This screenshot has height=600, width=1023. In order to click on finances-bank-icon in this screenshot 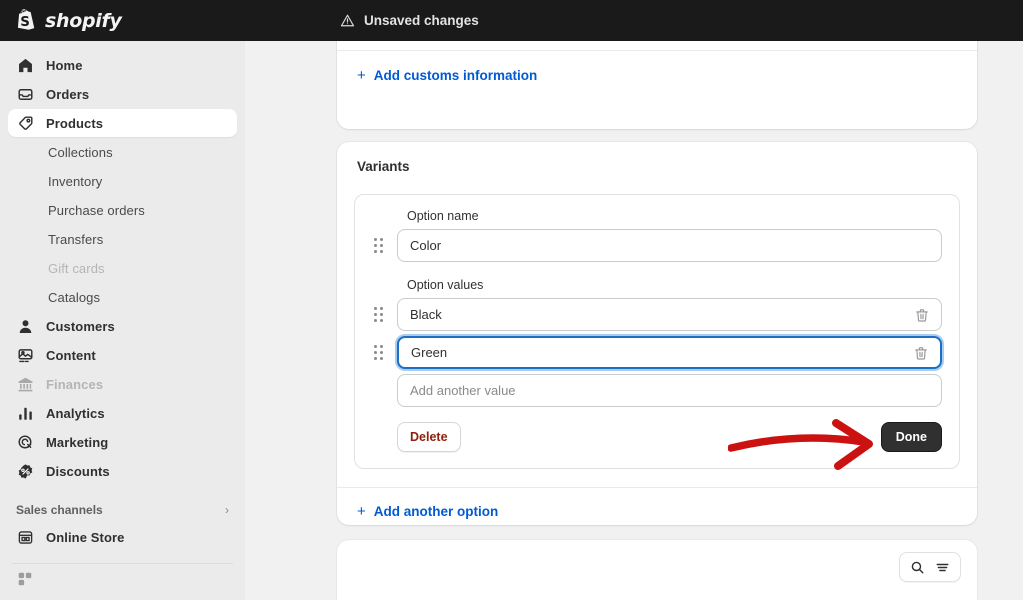, I will do `click(25, 384)`.